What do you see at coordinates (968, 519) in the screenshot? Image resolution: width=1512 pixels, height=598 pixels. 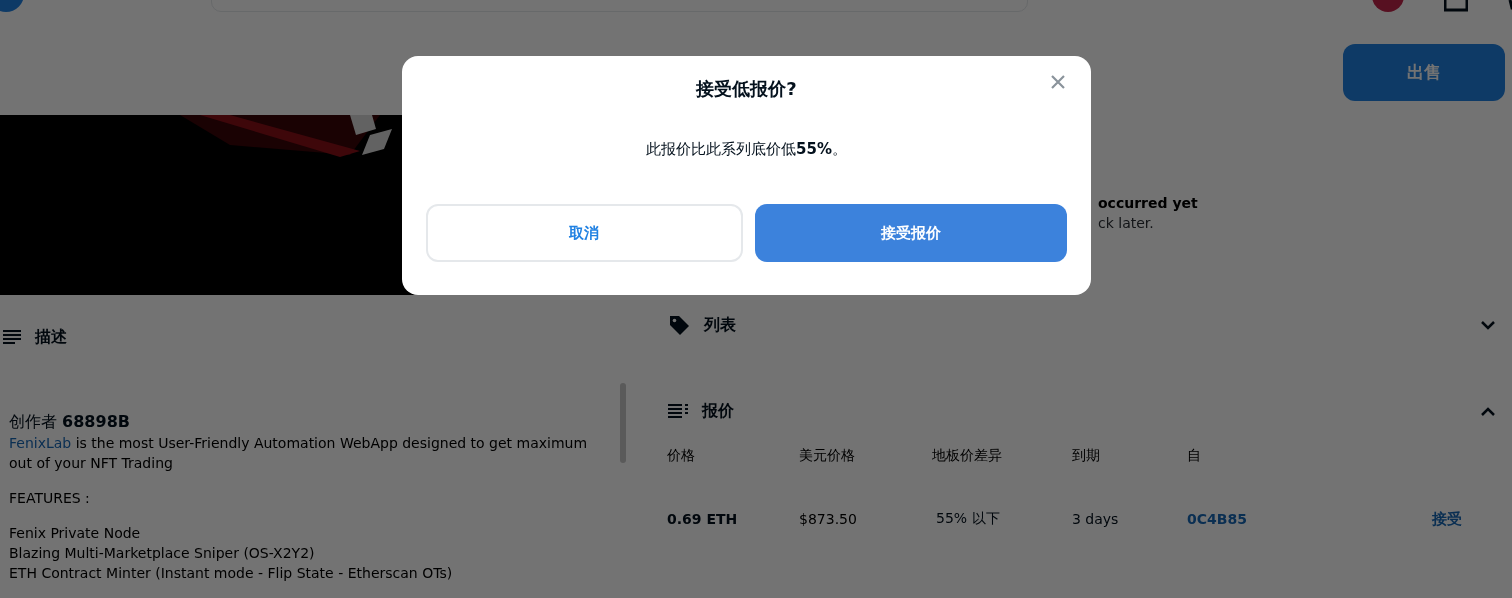 I see `table-cell-text: 55% 以下` at bounding box center [968, 519].